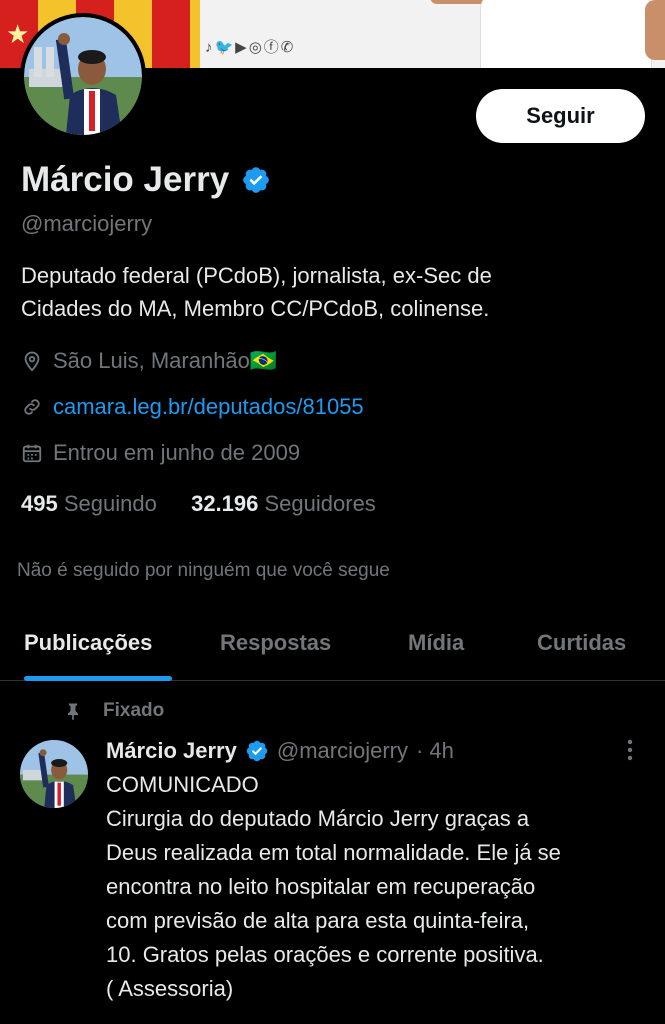 The image size is (665, 1024). What do you see at coordinates (177, 452) in the screenshot?
I see `joined-text: Entrou em junho de 2009` at bounding box center [177, 452].